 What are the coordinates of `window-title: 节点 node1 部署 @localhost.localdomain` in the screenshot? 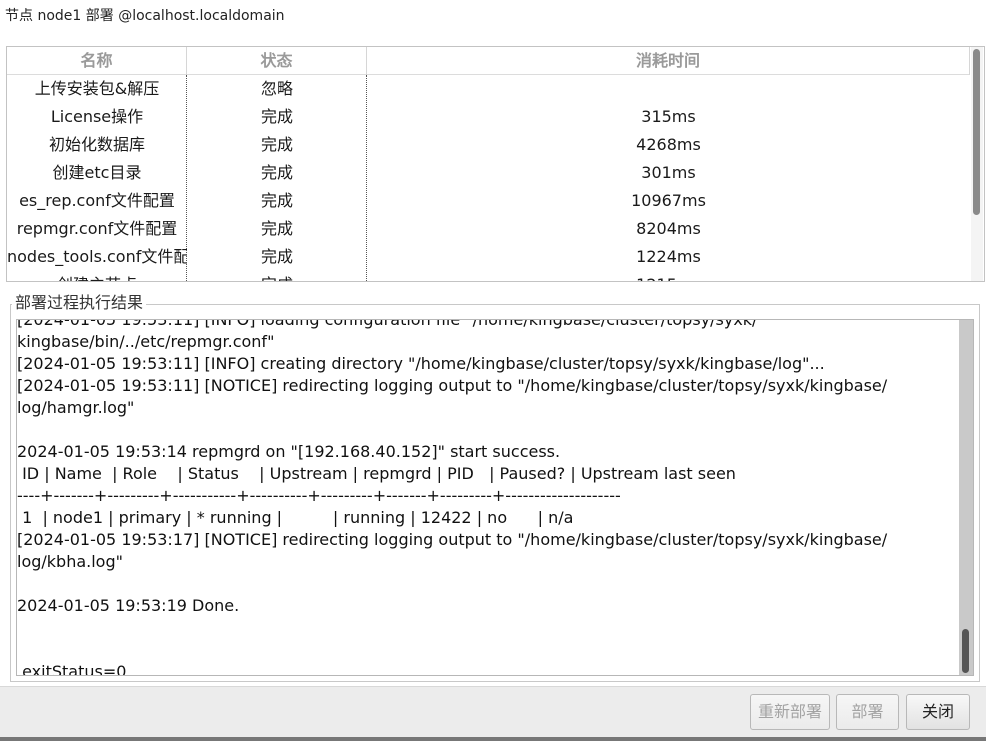 It's located at (145, 16).